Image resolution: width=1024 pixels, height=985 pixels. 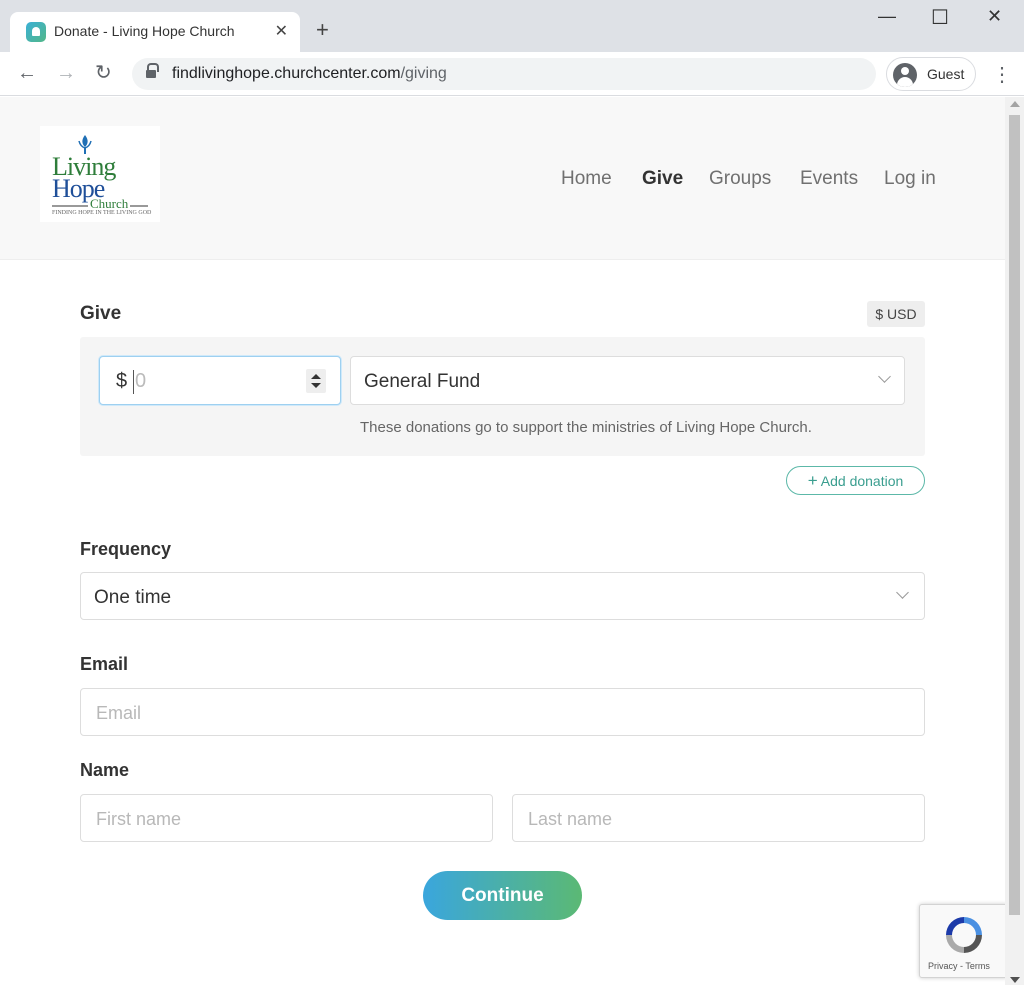 What do you see at coordinates (220, 380) in the screenshot?
I see `amount-input: $ 0` at bounding box center [220, 380].